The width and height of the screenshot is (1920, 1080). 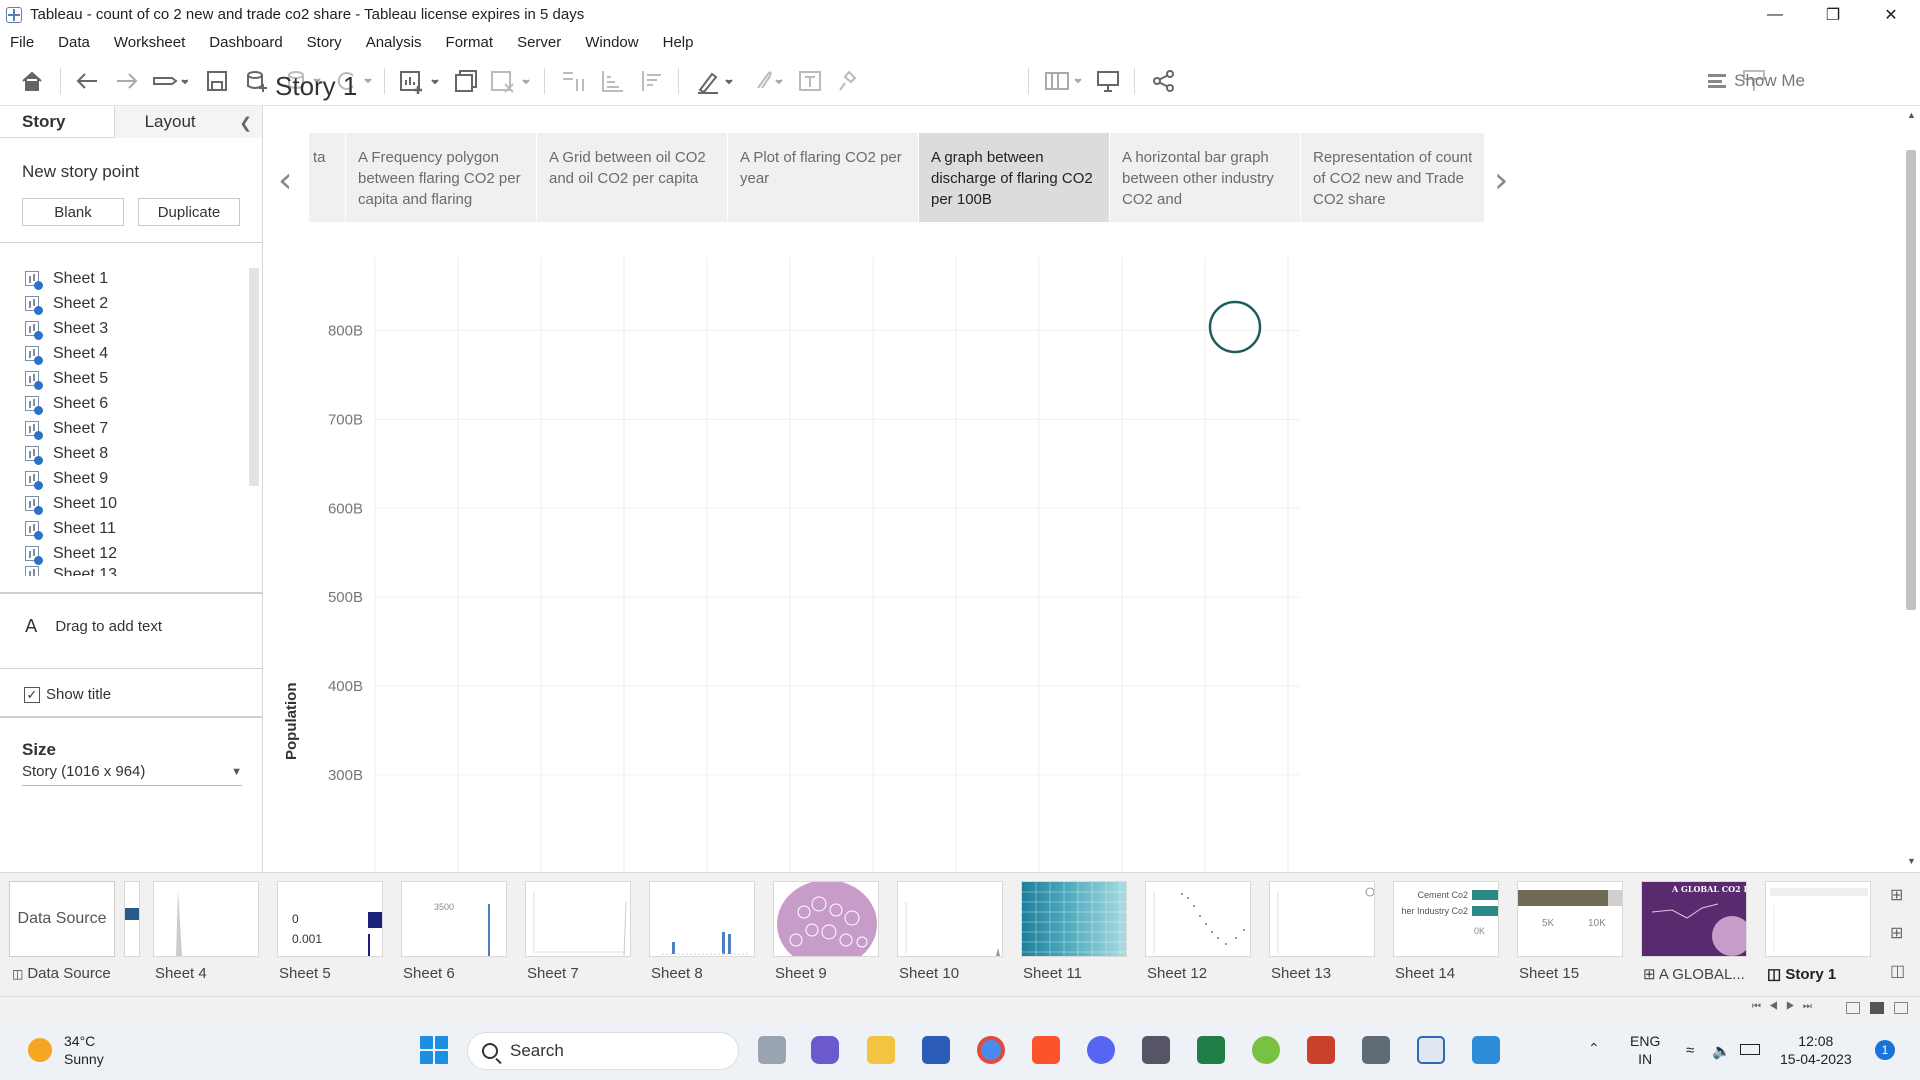 What do you see at coordinates (936, 1050) in the screenshot?
I see `word-icon` at bounding box center [936, 1050].